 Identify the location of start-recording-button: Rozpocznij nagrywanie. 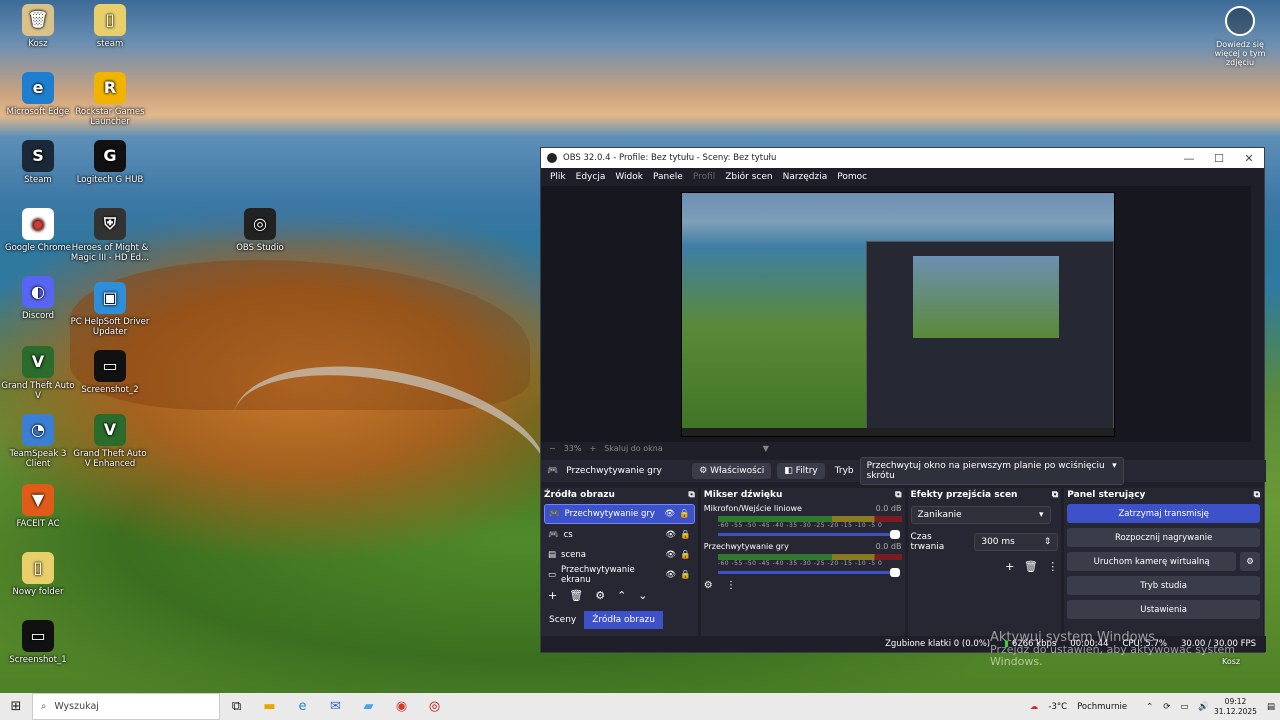
(1163, 537).